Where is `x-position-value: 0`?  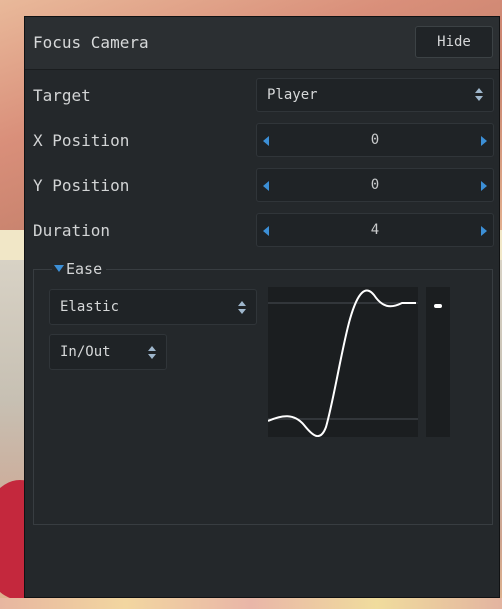
x-position-value: 0 is located at coordinates (375, 140).